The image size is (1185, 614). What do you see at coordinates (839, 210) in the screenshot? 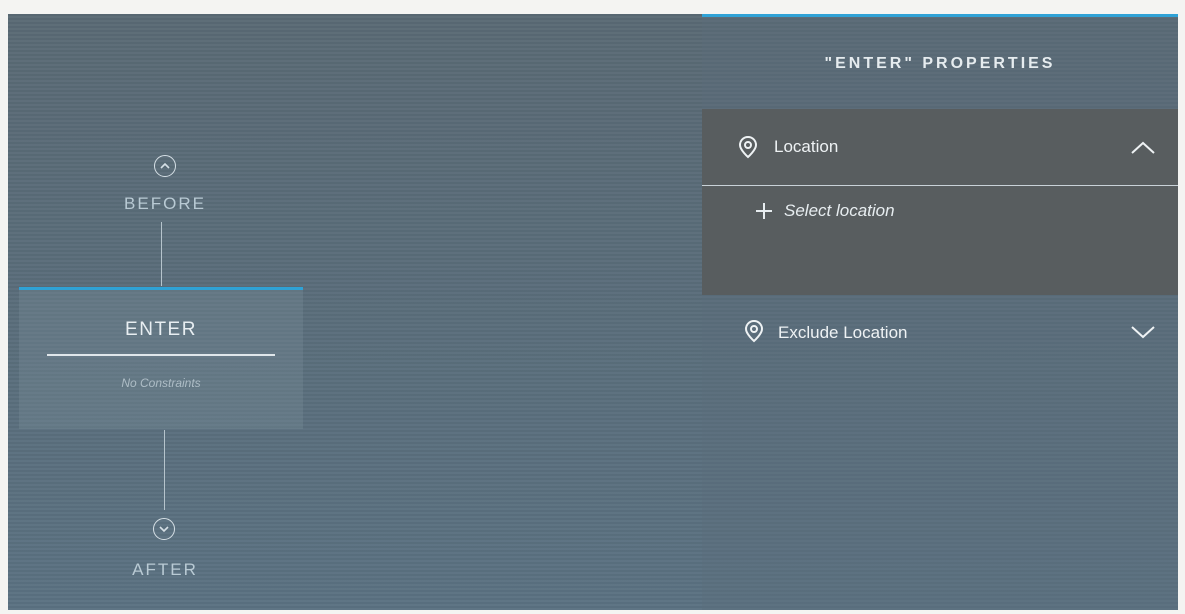
I see `select-location-label: Select location` at bounding box center [839, 210].